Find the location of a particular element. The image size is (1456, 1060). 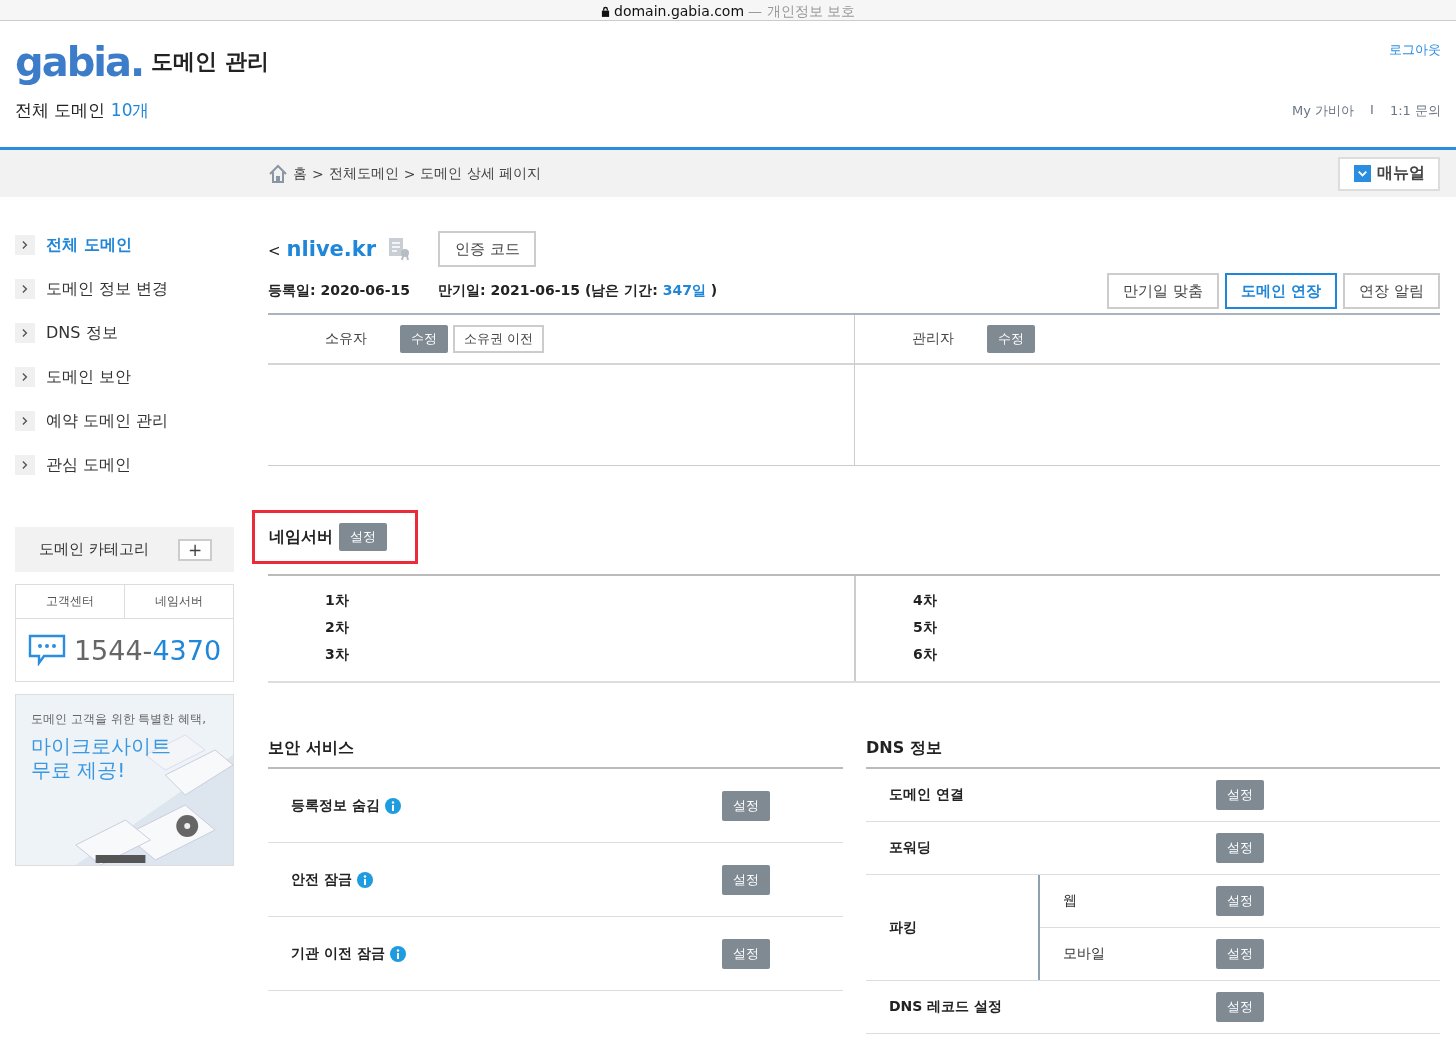

dns-label: 도메인 연결 is located at coordinates (927, 795).